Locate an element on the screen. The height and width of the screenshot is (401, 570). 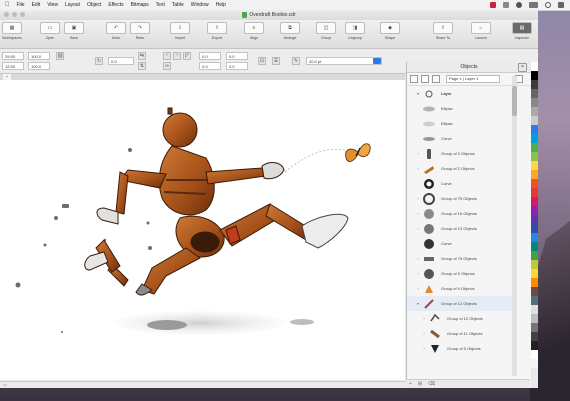
list-item: › Group of 12 Objects is located at coordinates (465, 318).